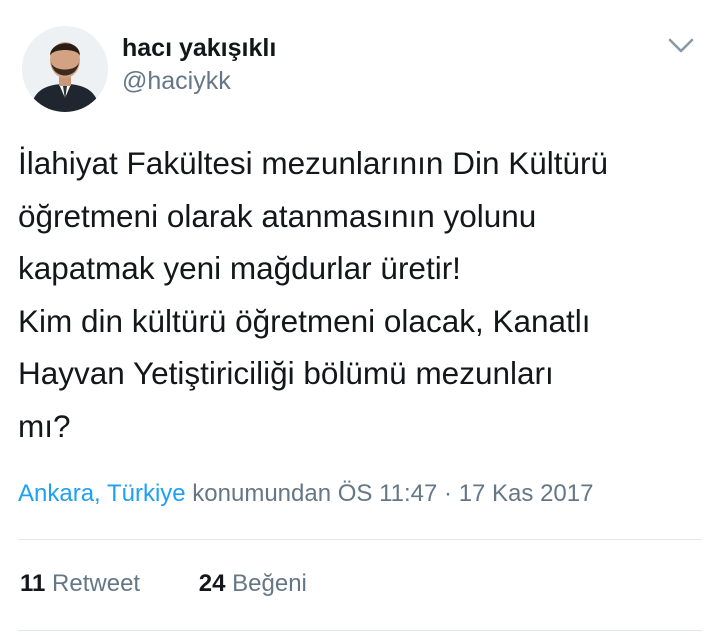 The width and height of the screenshot is (720, 635). I want to click on tweet-date: 17 Kas 2017, so click(526, 493).